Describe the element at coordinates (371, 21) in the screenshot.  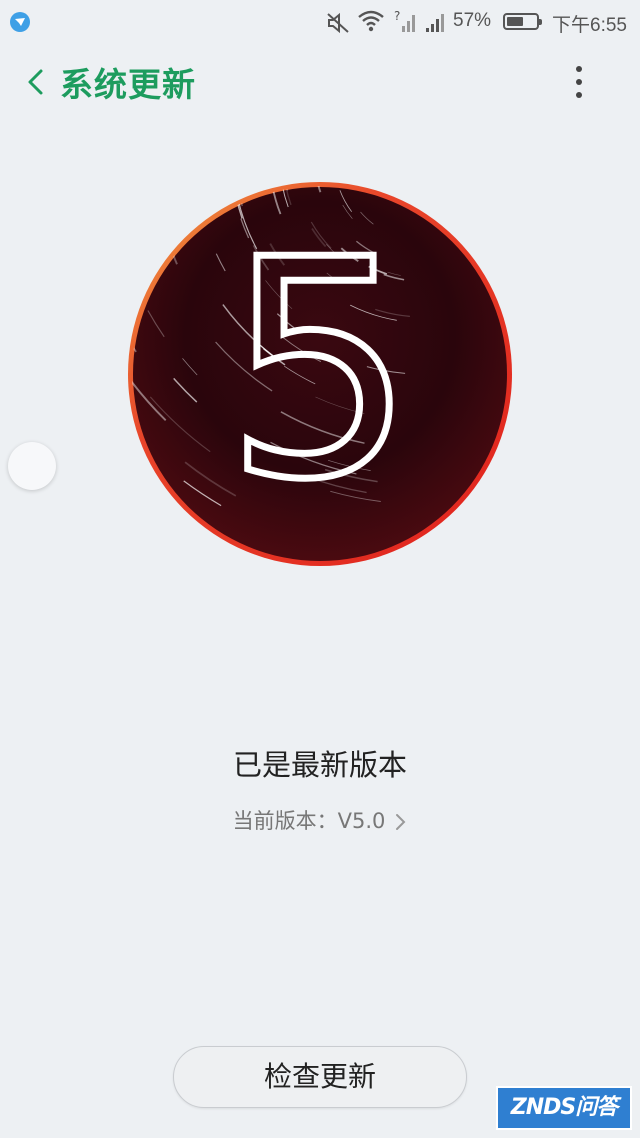
I see `wifi-icon` at that location.